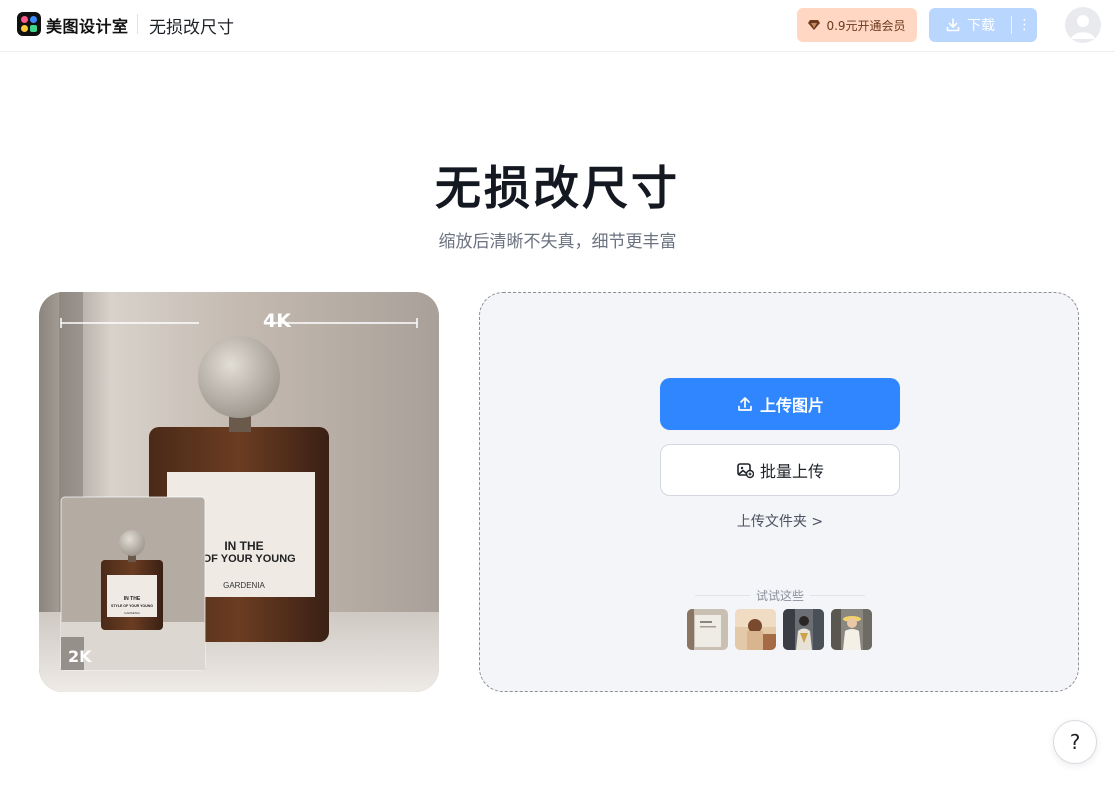 This screenshot has height=786, width=1115. I want to click on user-icon, so click(1083, 27).